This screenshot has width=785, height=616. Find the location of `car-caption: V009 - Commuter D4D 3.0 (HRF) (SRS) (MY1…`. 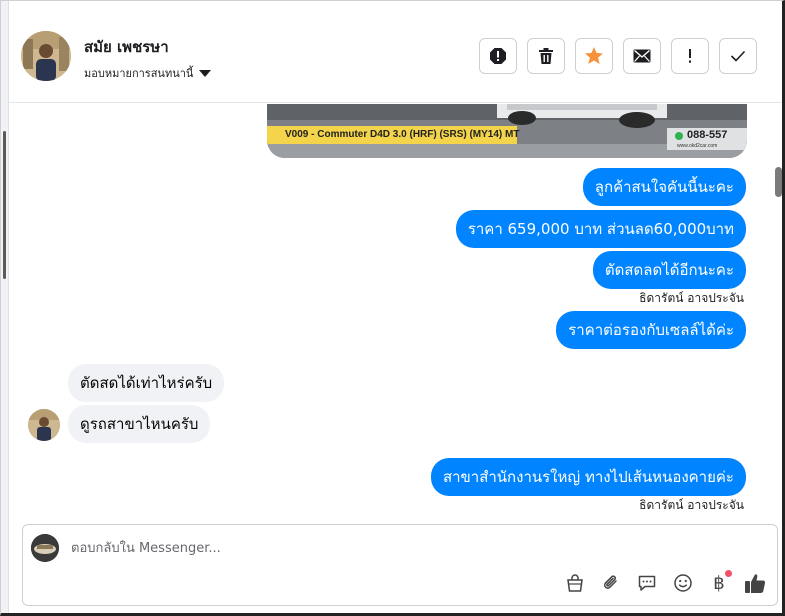

car-caption: V009 - Commuter D4D 3.0 (HRF) (SRS) (MY1… is located at coordinates (402, 134).